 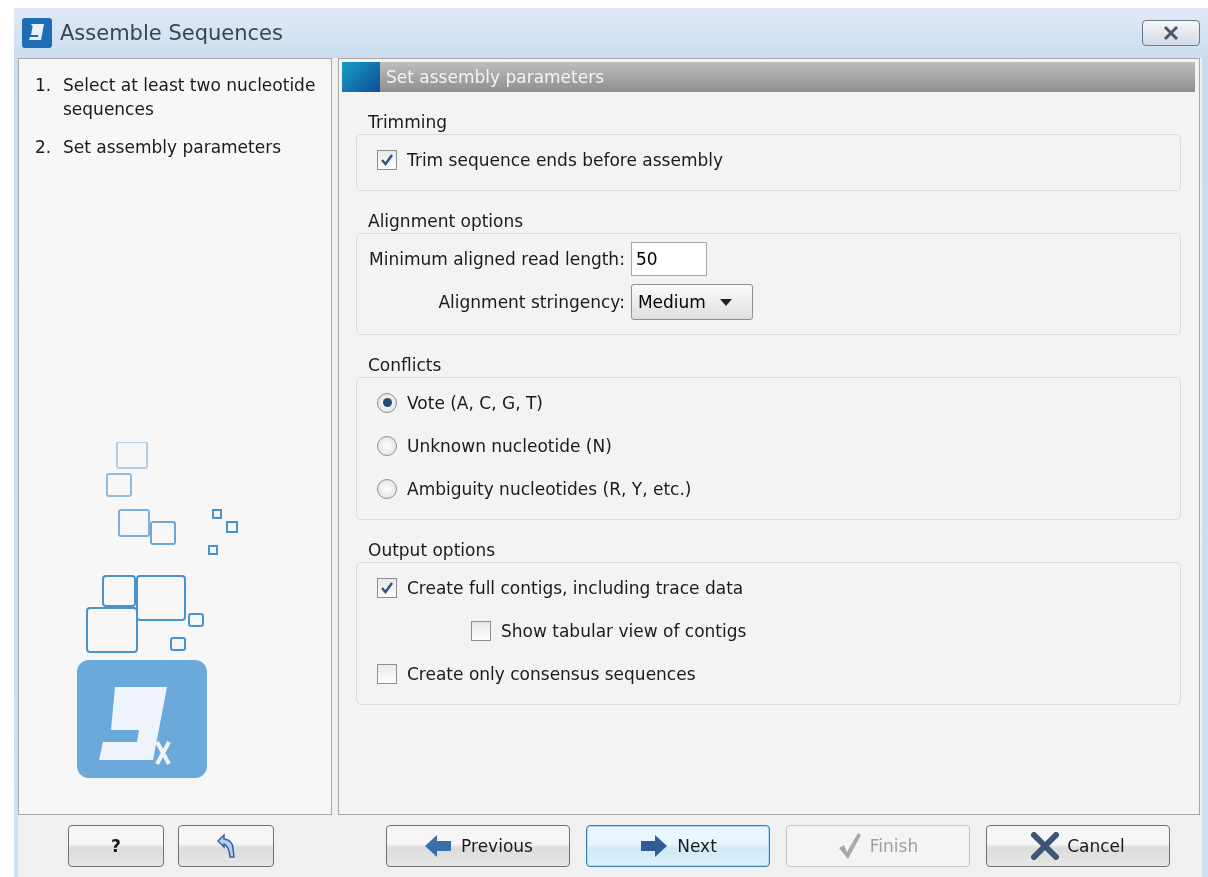 What do you see at coordinates (725, 302) in the screenshot?
I see `caret-icon` at bounding box center [725, 302].